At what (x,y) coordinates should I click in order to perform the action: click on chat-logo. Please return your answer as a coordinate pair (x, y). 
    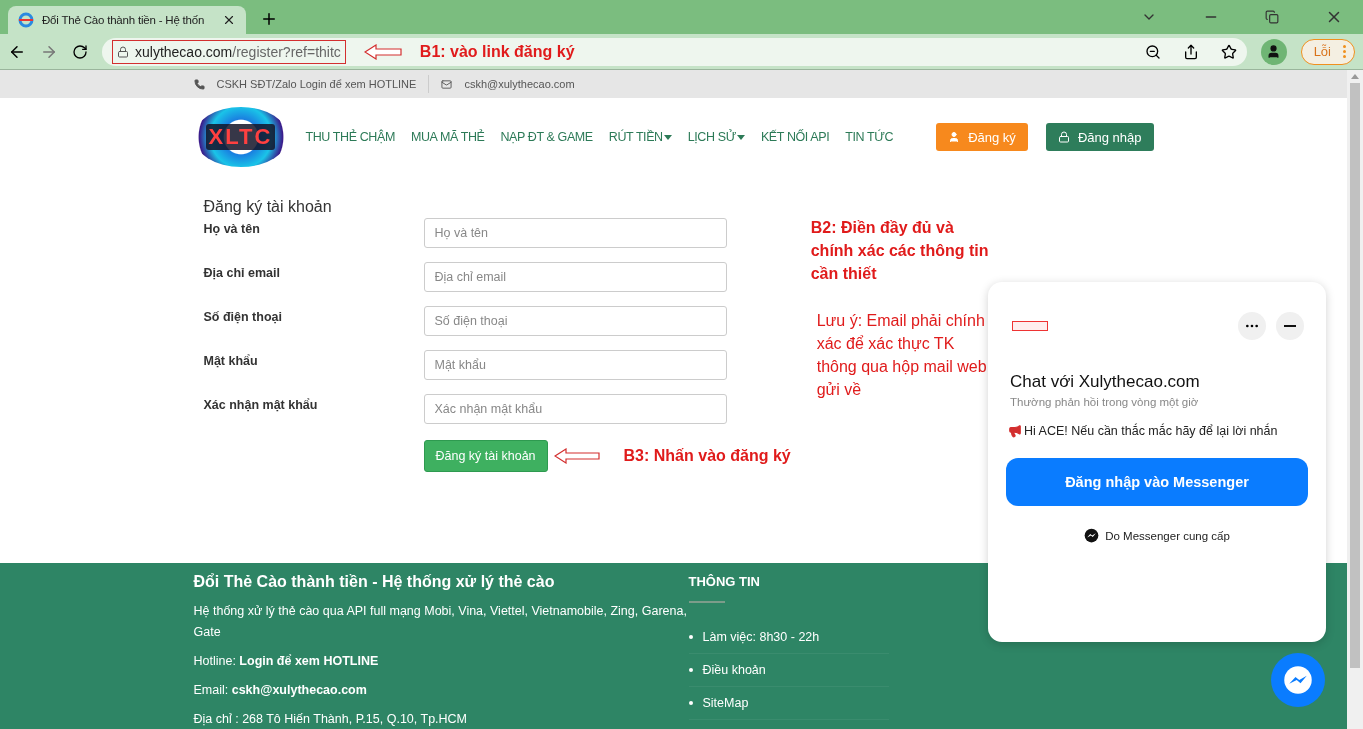
    Looking at the image, I should click on (1030, 326).